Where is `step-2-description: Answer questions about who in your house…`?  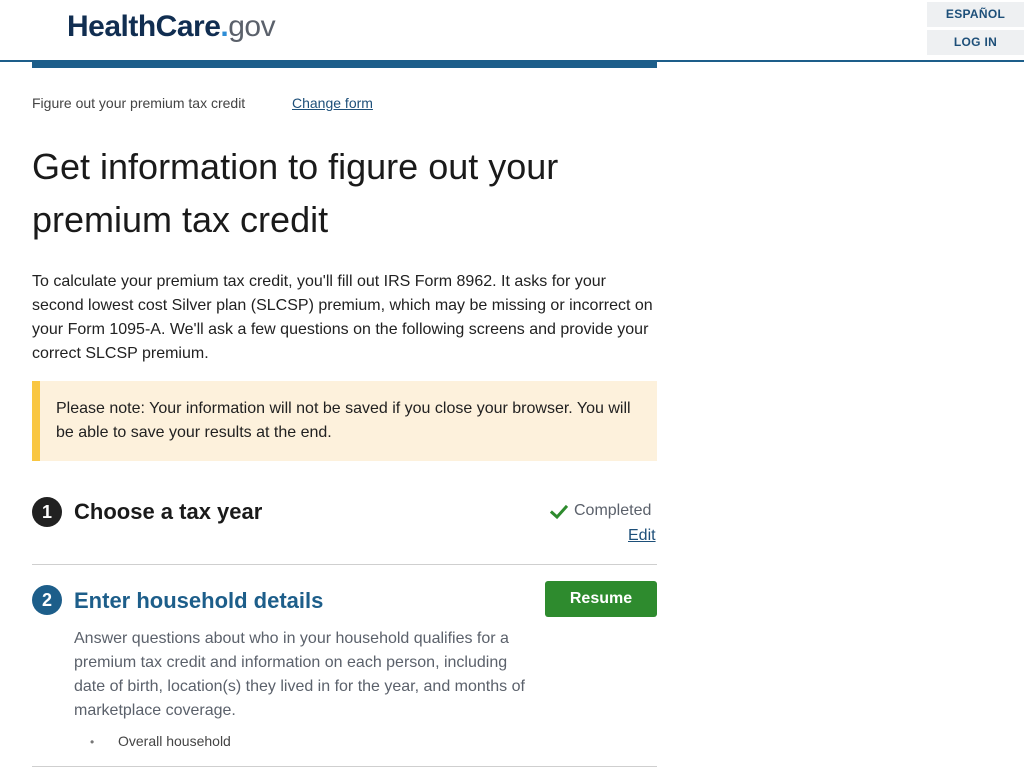
step-2-description: Answer questions about who in your house… is located at coordinates (299, 674).